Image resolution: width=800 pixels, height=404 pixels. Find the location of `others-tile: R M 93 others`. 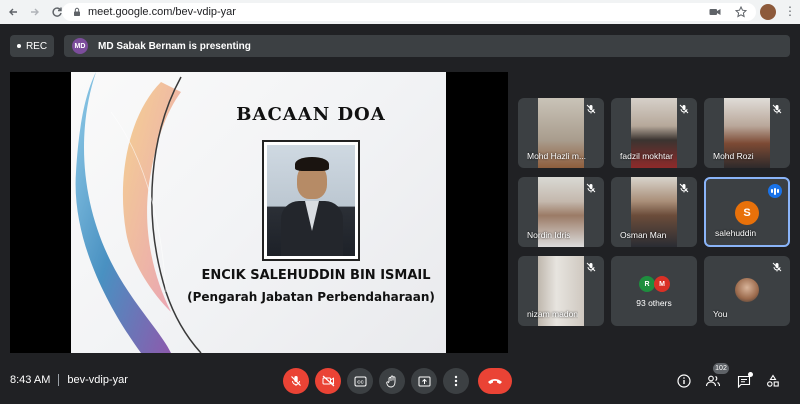

others-tile: R M 93 others is located at coordinates (654, 291).